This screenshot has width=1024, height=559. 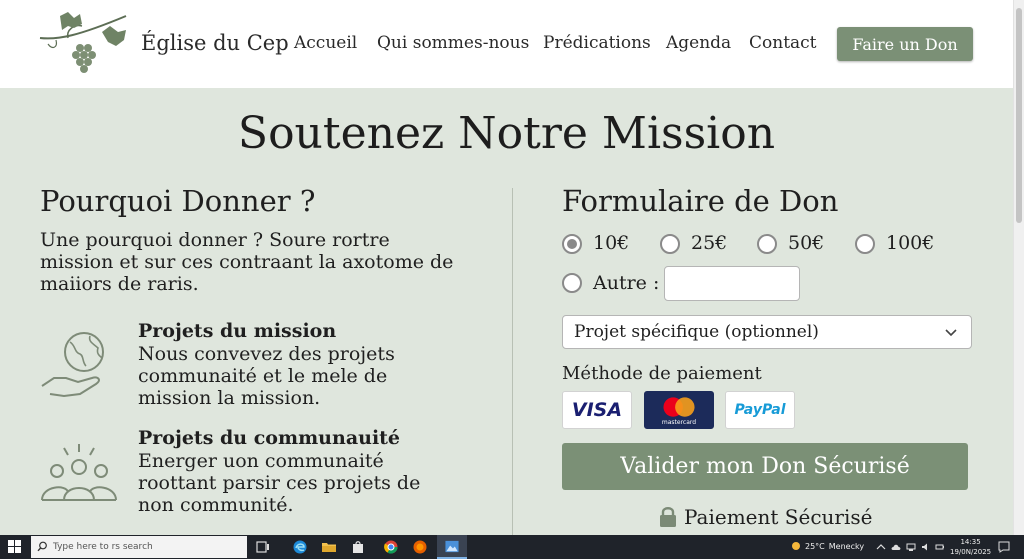 I want to click on feature-title-community: Projets du communauité, so click(x=269, y=438).